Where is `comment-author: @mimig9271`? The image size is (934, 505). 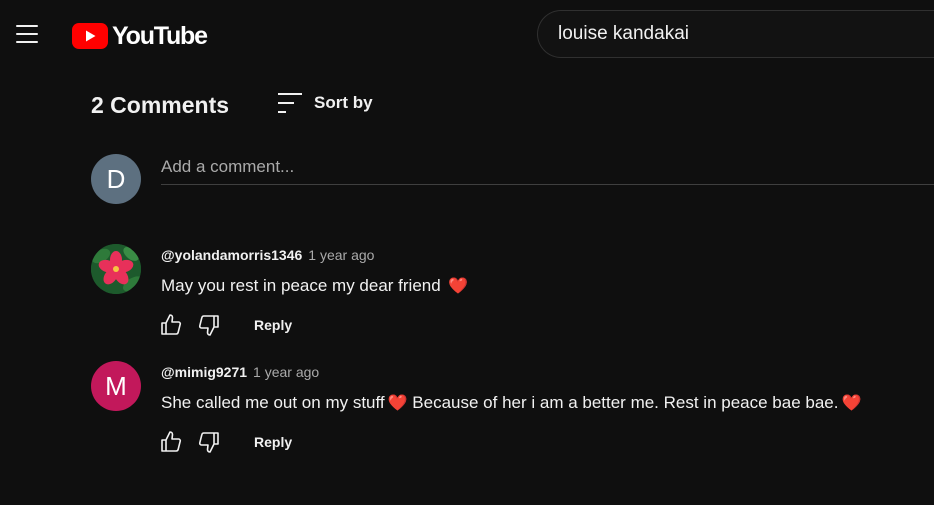
comment-author: @mimig9271 is located at coordinates (204, 372).